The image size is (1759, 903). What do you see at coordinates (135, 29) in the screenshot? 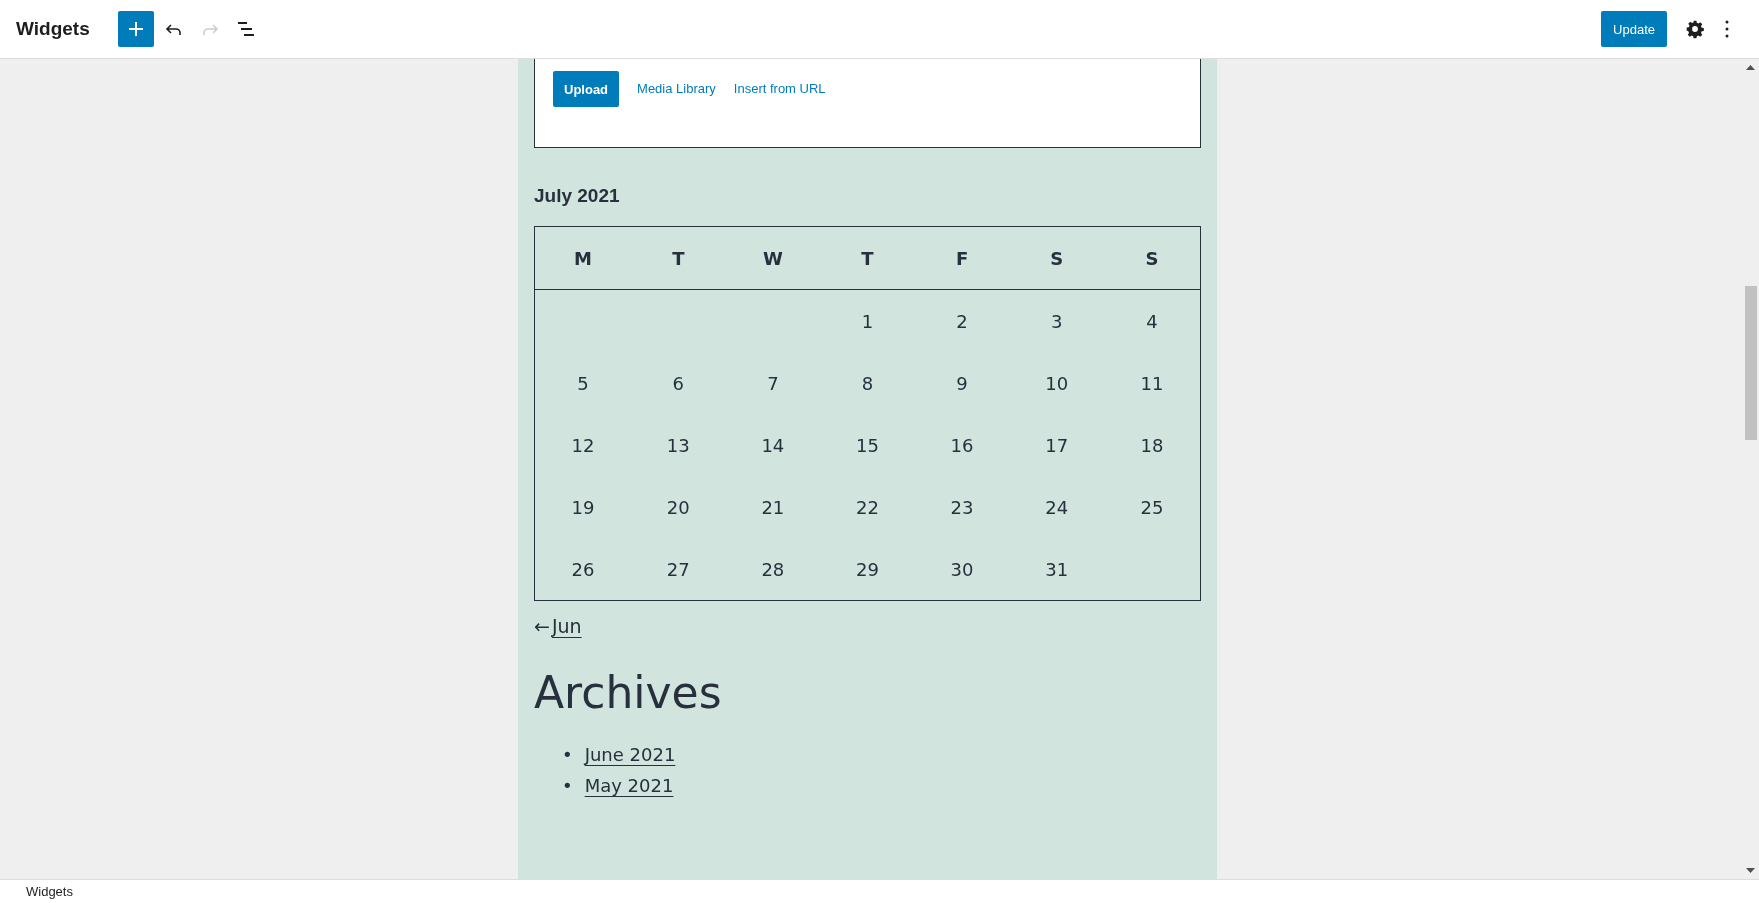
I see `plus-button` at bounding box center [135, 29].